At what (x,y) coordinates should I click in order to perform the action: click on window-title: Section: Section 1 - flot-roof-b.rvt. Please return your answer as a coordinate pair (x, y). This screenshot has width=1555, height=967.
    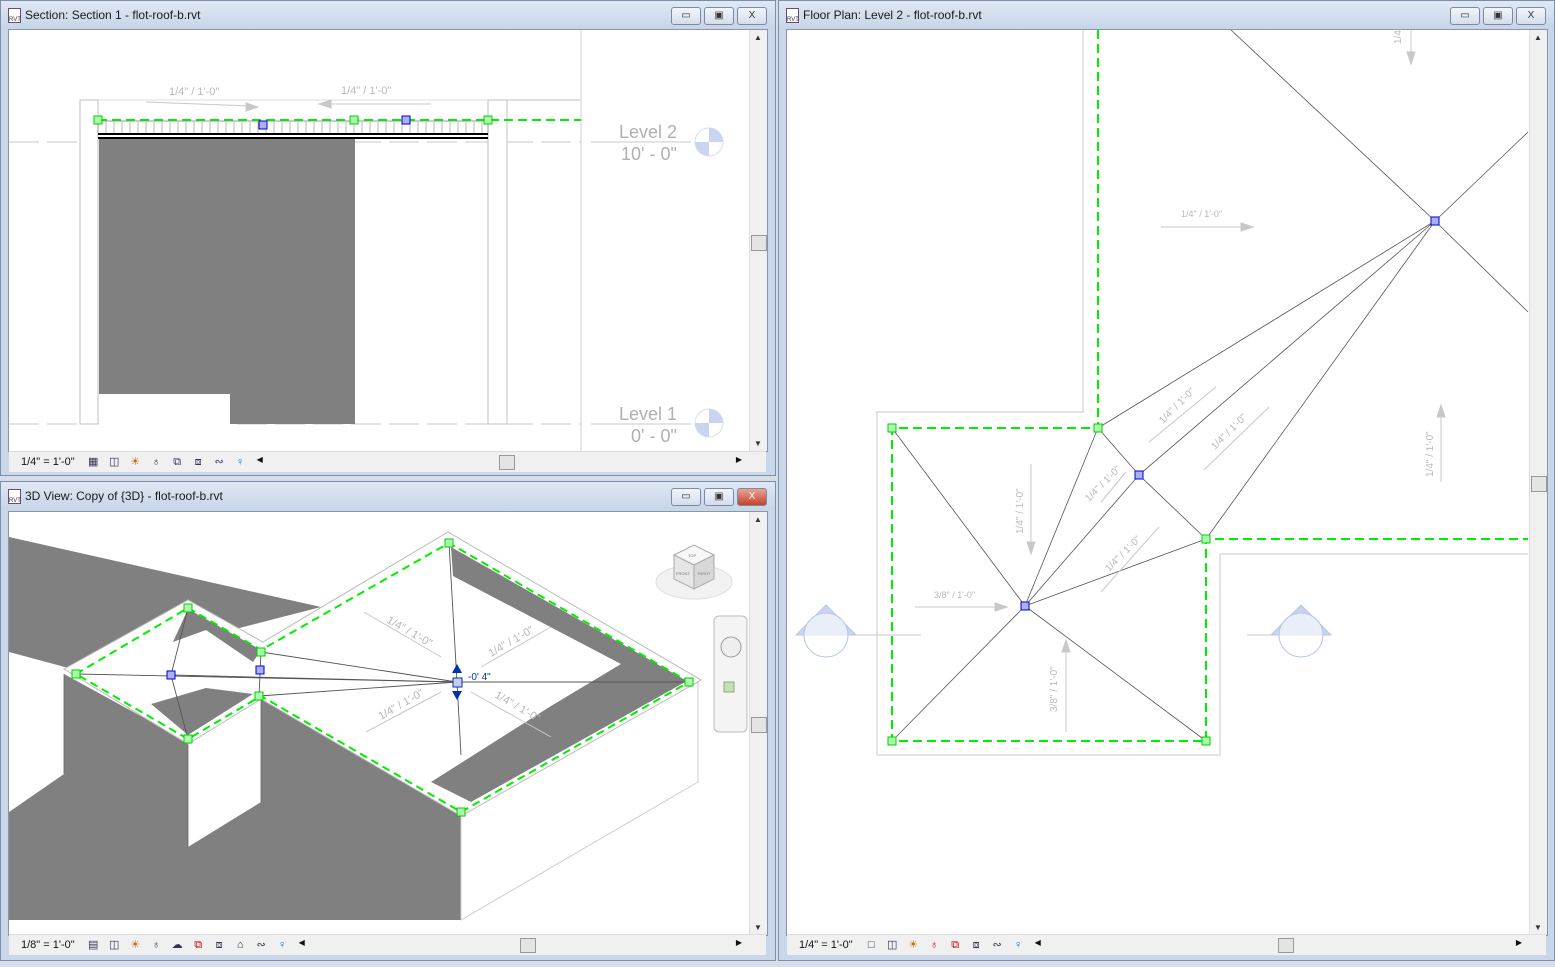
    Looking at the image, I should click on (113, 15).